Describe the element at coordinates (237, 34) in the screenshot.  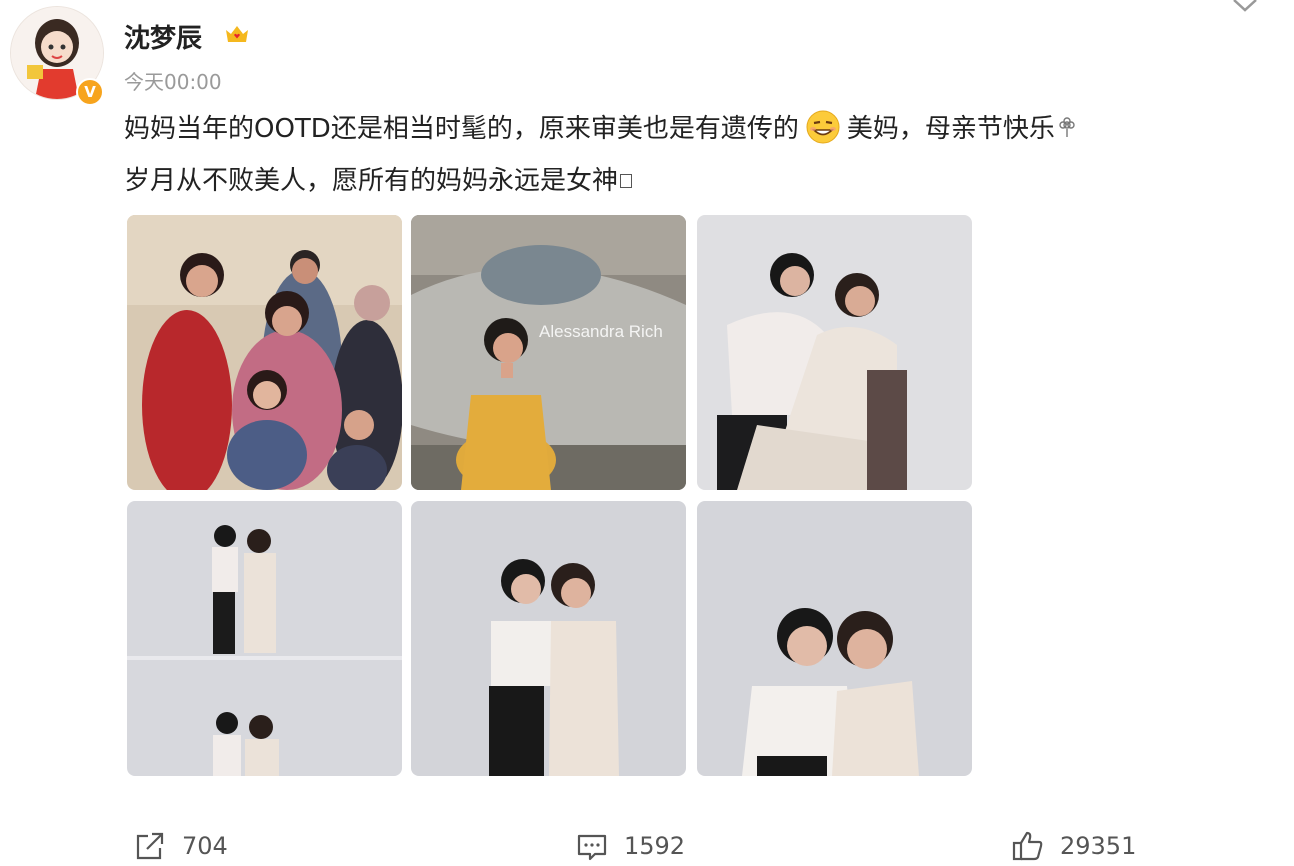
I see `crown-heart-icon` at that location.